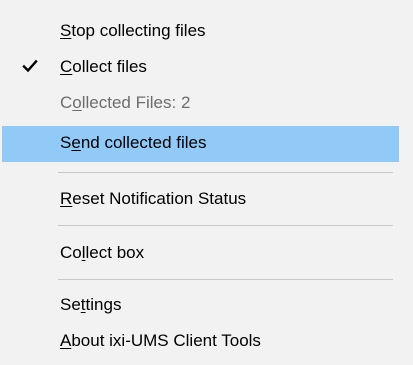  What do you see at coordinates (200, 104) in the screenshot?
I see `menu-item-collected-files-count: Collected Files: 2` at bounding box center [200, 104].